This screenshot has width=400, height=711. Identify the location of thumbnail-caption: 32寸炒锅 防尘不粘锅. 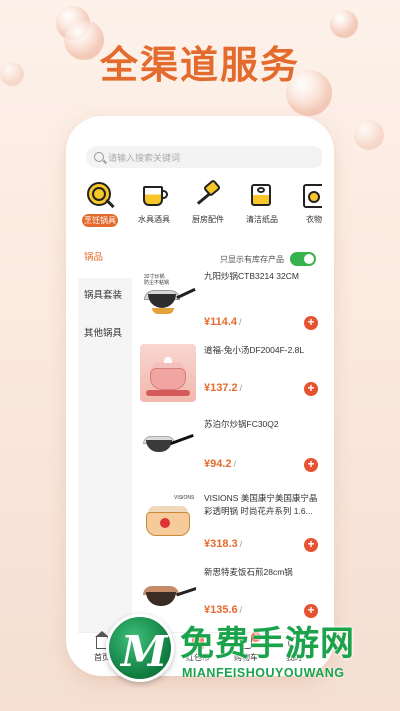
(157, 280).